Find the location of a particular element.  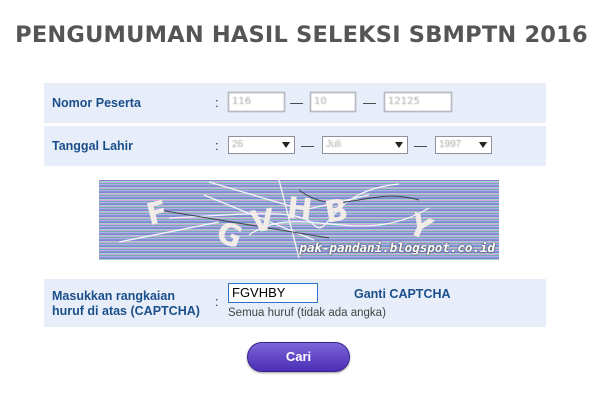

day-select-value: 26 is located at coordinates (238, 144).